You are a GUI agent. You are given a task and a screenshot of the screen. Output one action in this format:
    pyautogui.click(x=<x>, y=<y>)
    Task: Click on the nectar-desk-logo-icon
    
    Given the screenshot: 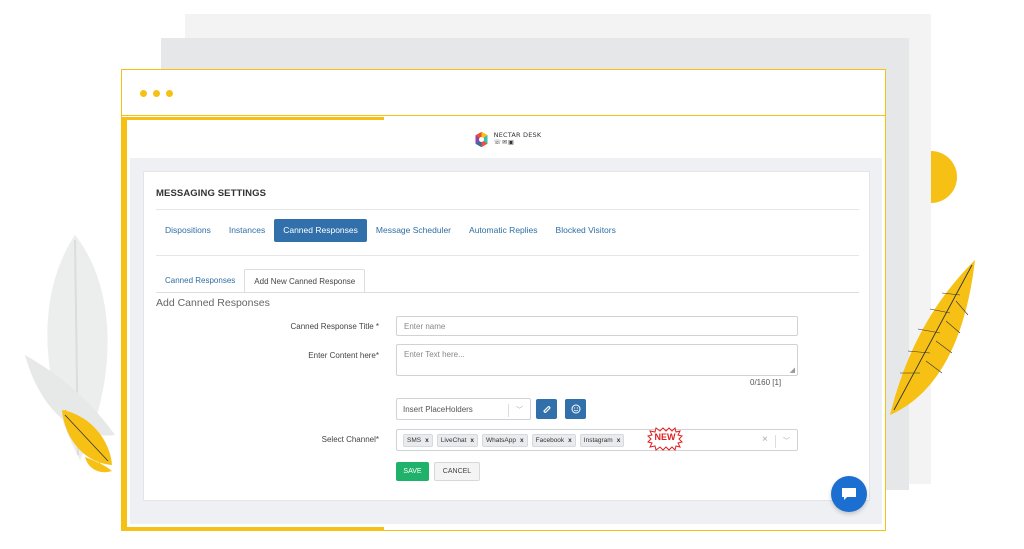 What is the action you would take?
    pyautogui.click(x=481, y=139)
    